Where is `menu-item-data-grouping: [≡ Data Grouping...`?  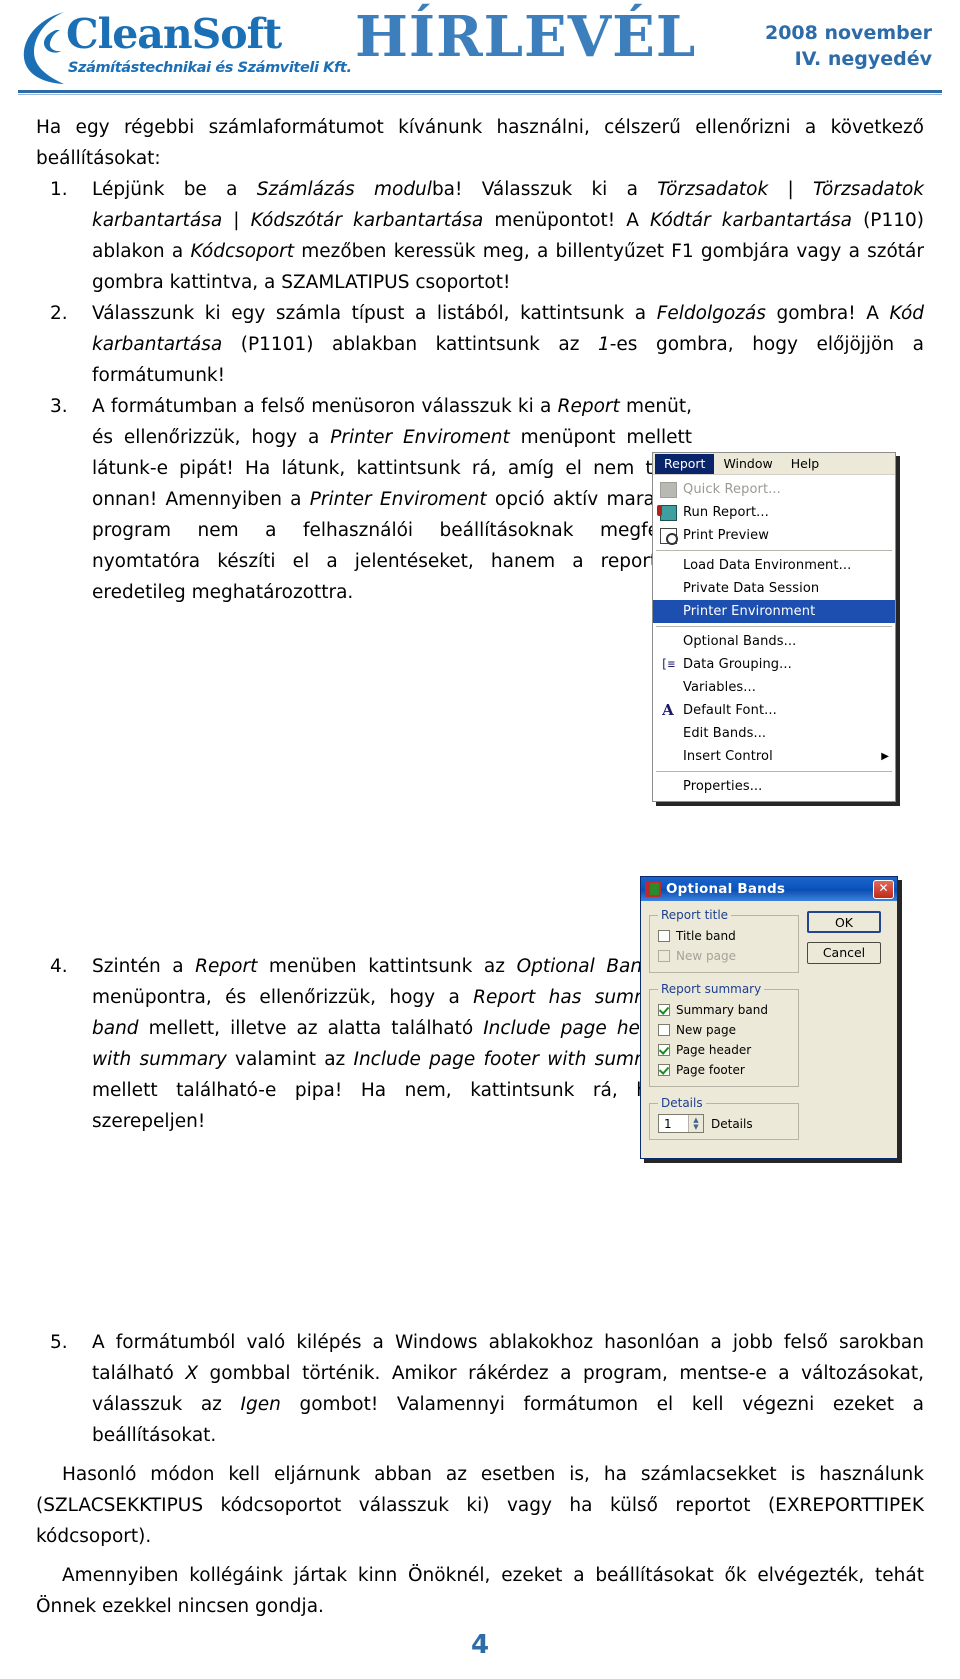 menu-item-data-grouping: [≡ Data Grouping... is located at coordinates (774, 664).